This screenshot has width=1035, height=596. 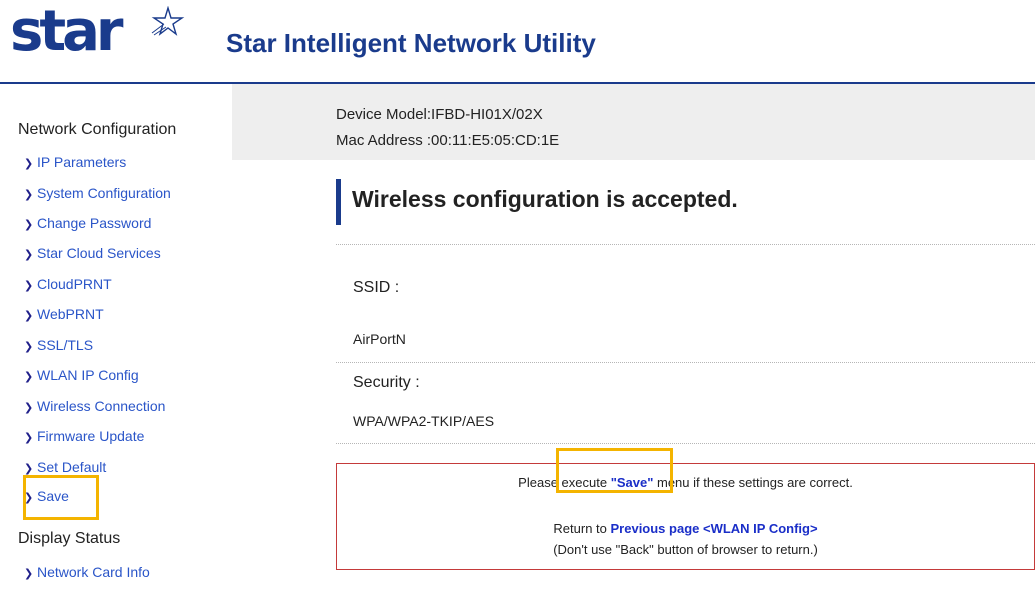 What do you see at coordinates (564, 482) in the screenshot?
I see `notice-text: Please execute` at bounding box center [564, 482].